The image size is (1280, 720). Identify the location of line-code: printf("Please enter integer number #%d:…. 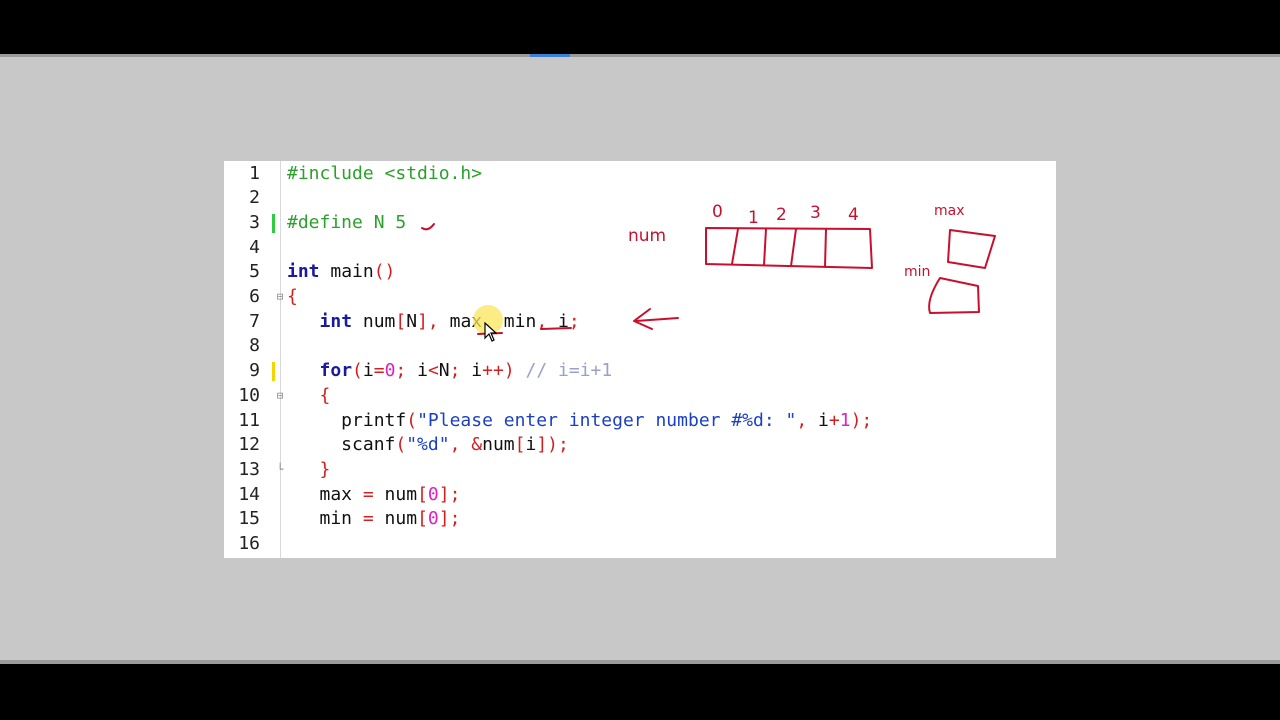
(579, 421).